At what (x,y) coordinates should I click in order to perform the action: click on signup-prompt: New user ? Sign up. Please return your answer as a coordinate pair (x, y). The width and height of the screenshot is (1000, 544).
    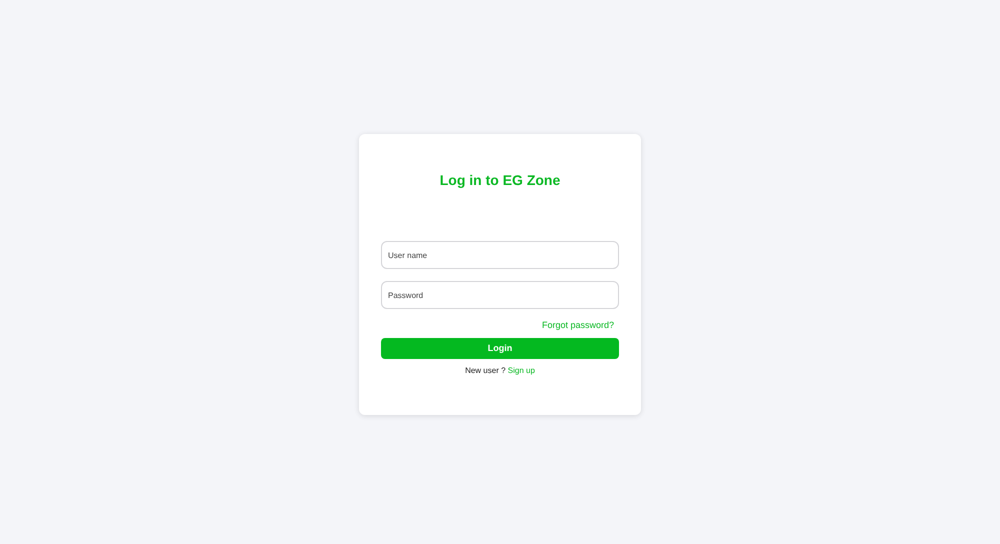
    Looking at the image, I should click on (500, 371).